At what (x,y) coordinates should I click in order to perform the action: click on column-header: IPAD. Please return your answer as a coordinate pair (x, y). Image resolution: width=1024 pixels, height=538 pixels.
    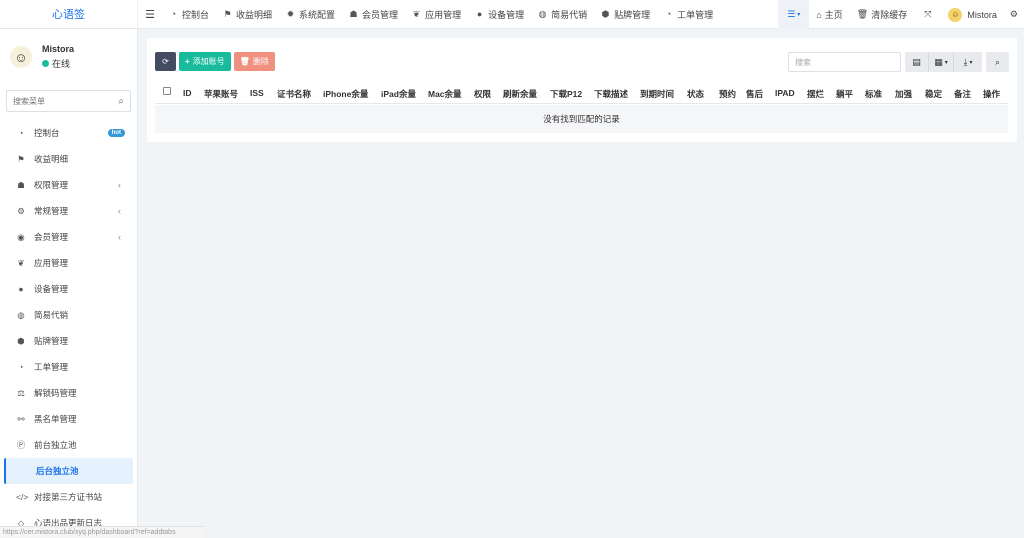
    Looking at the image, I should click on (785, 93).